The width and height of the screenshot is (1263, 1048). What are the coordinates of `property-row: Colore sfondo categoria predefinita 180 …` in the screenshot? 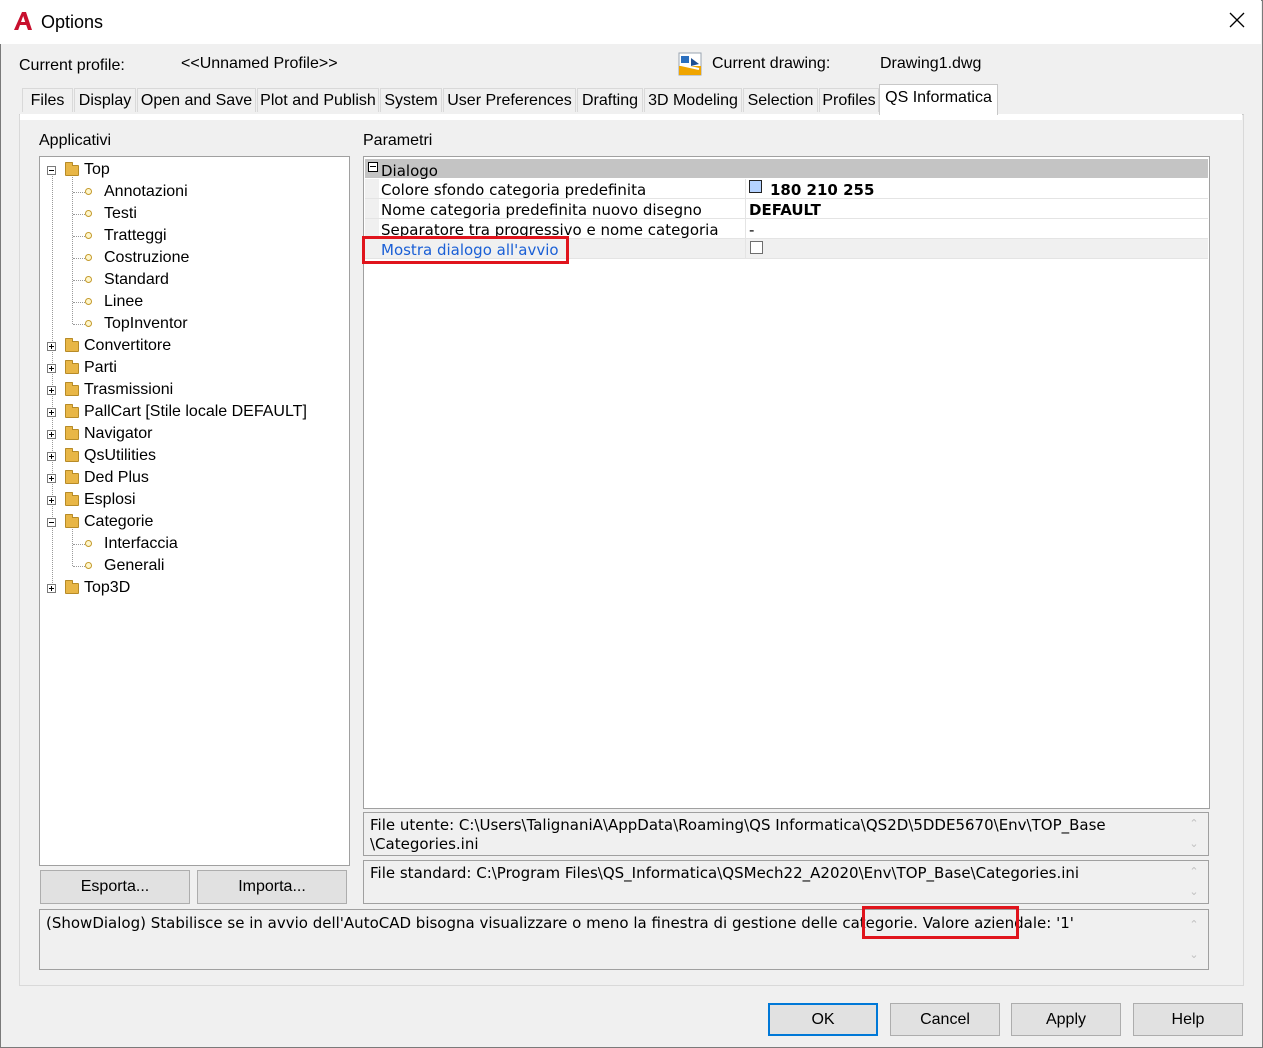 It's located at (786, 189).